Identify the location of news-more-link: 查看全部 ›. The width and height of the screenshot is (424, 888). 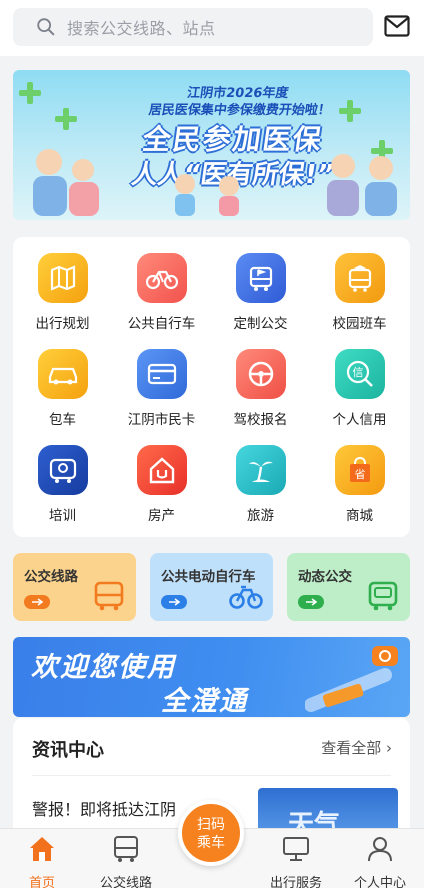
(356, 747).